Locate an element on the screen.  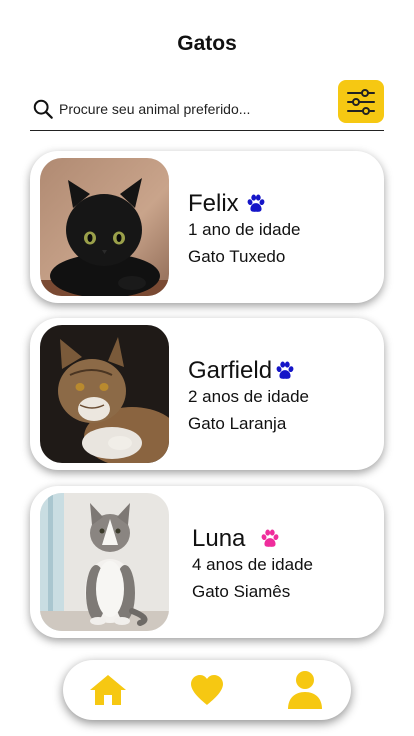
pet-name: Luna is located at coordinates (219, 538).